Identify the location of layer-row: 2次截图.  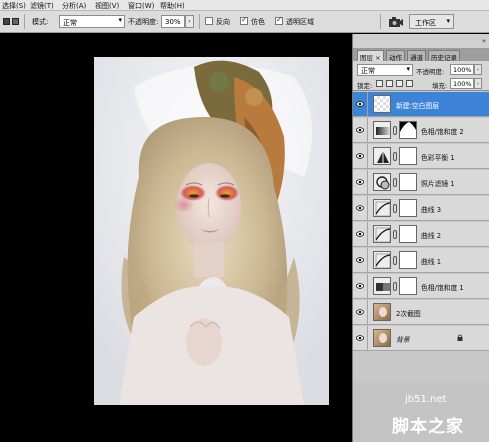
(421, 312).